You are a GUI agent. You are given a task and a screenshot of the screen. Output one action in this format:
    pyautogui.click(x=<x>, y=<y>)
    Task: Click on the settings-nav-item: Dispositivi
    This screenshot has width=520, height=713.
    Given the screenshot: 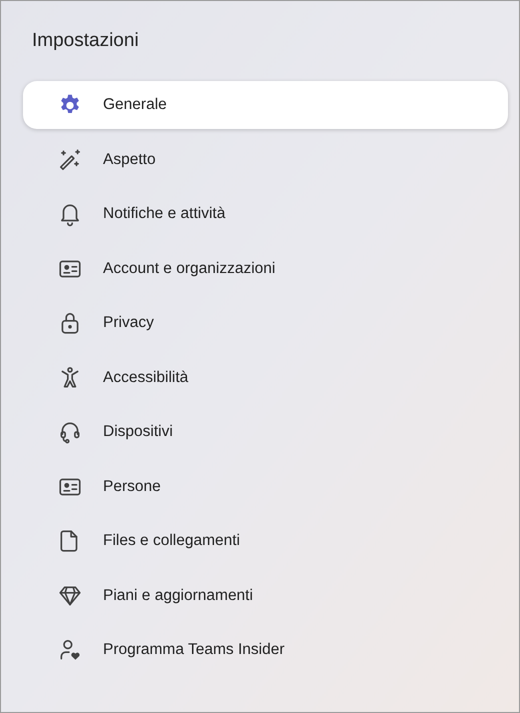 What is the action you would take?
    pyautogui.click(x=265, y=432)
    